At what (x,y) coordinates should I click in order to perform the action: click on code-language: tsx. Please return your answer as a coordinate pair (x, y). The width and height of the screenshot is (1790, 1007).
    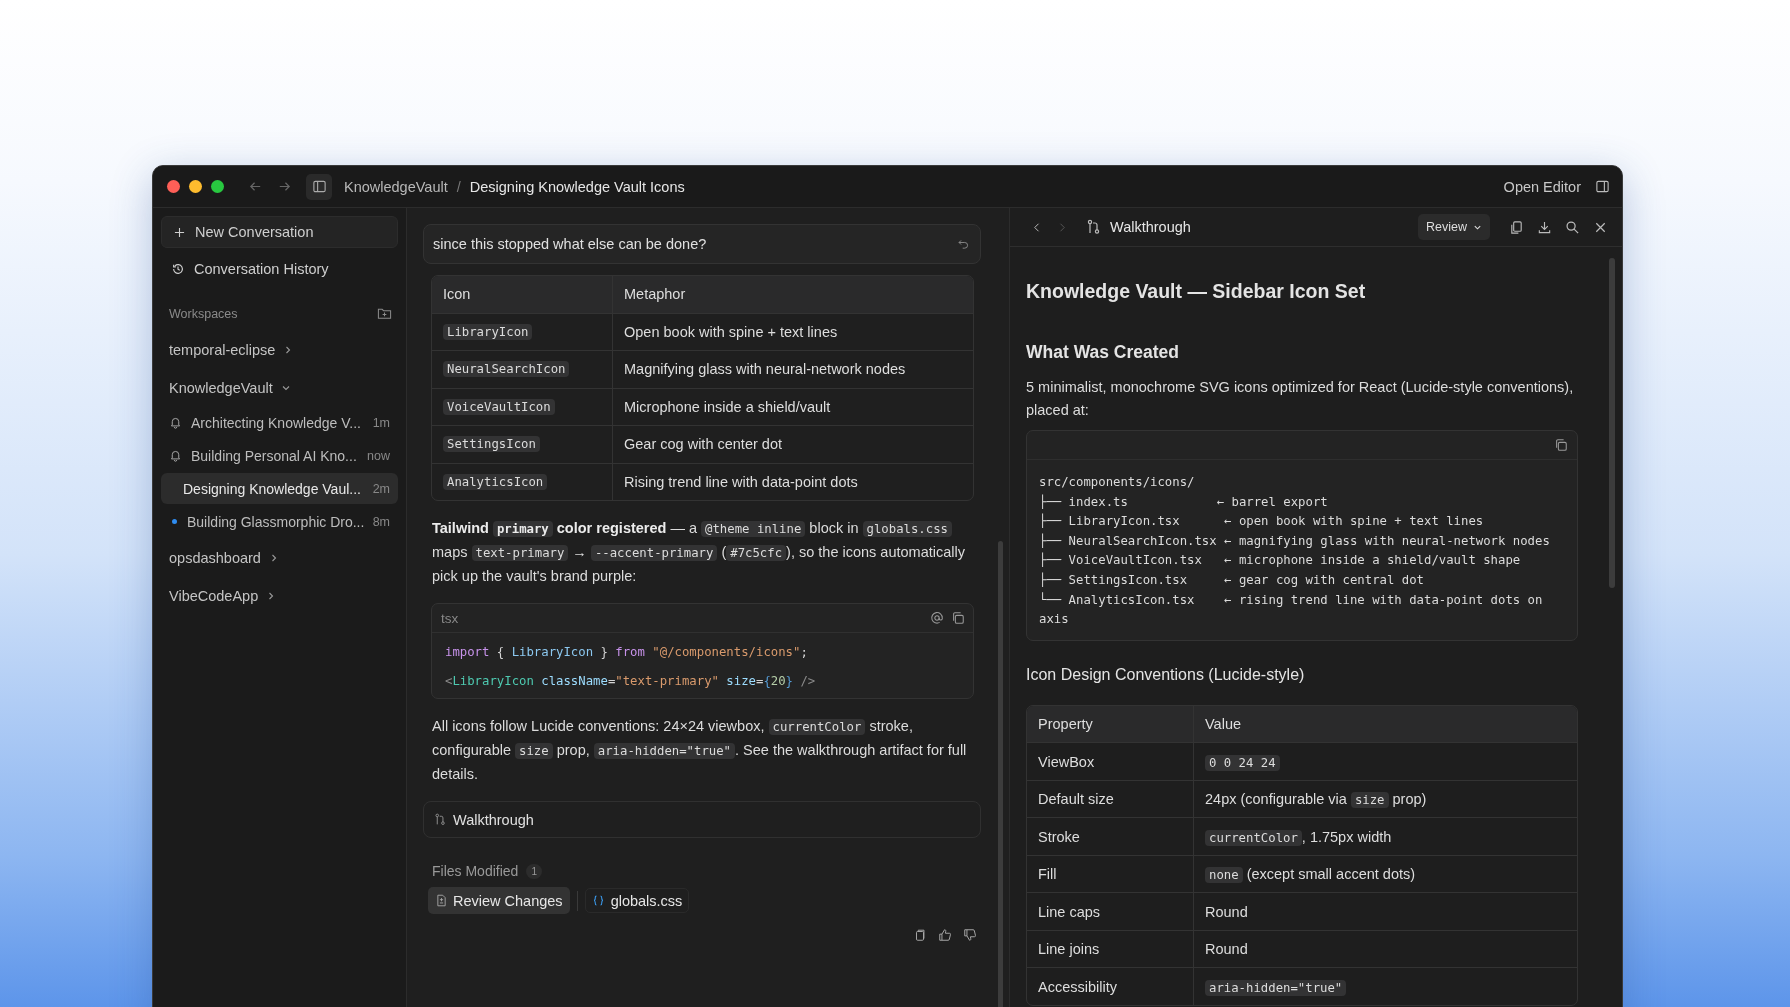
    Looking at the image, I should click on (450, 618).